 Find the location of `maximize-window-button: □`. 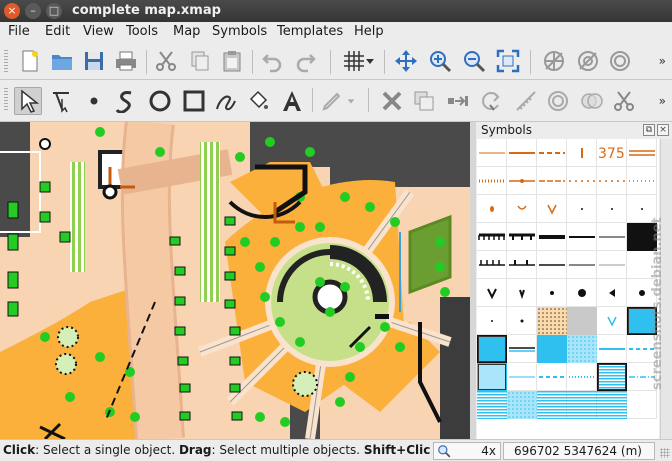

maximize-window-button: □ is located at coordinates (54, 11).